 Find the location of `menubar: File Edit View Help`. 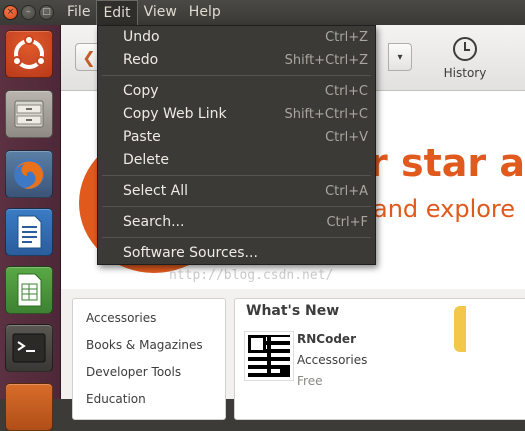

menubar: File Edit View Help is located at coordinates (144, 13).